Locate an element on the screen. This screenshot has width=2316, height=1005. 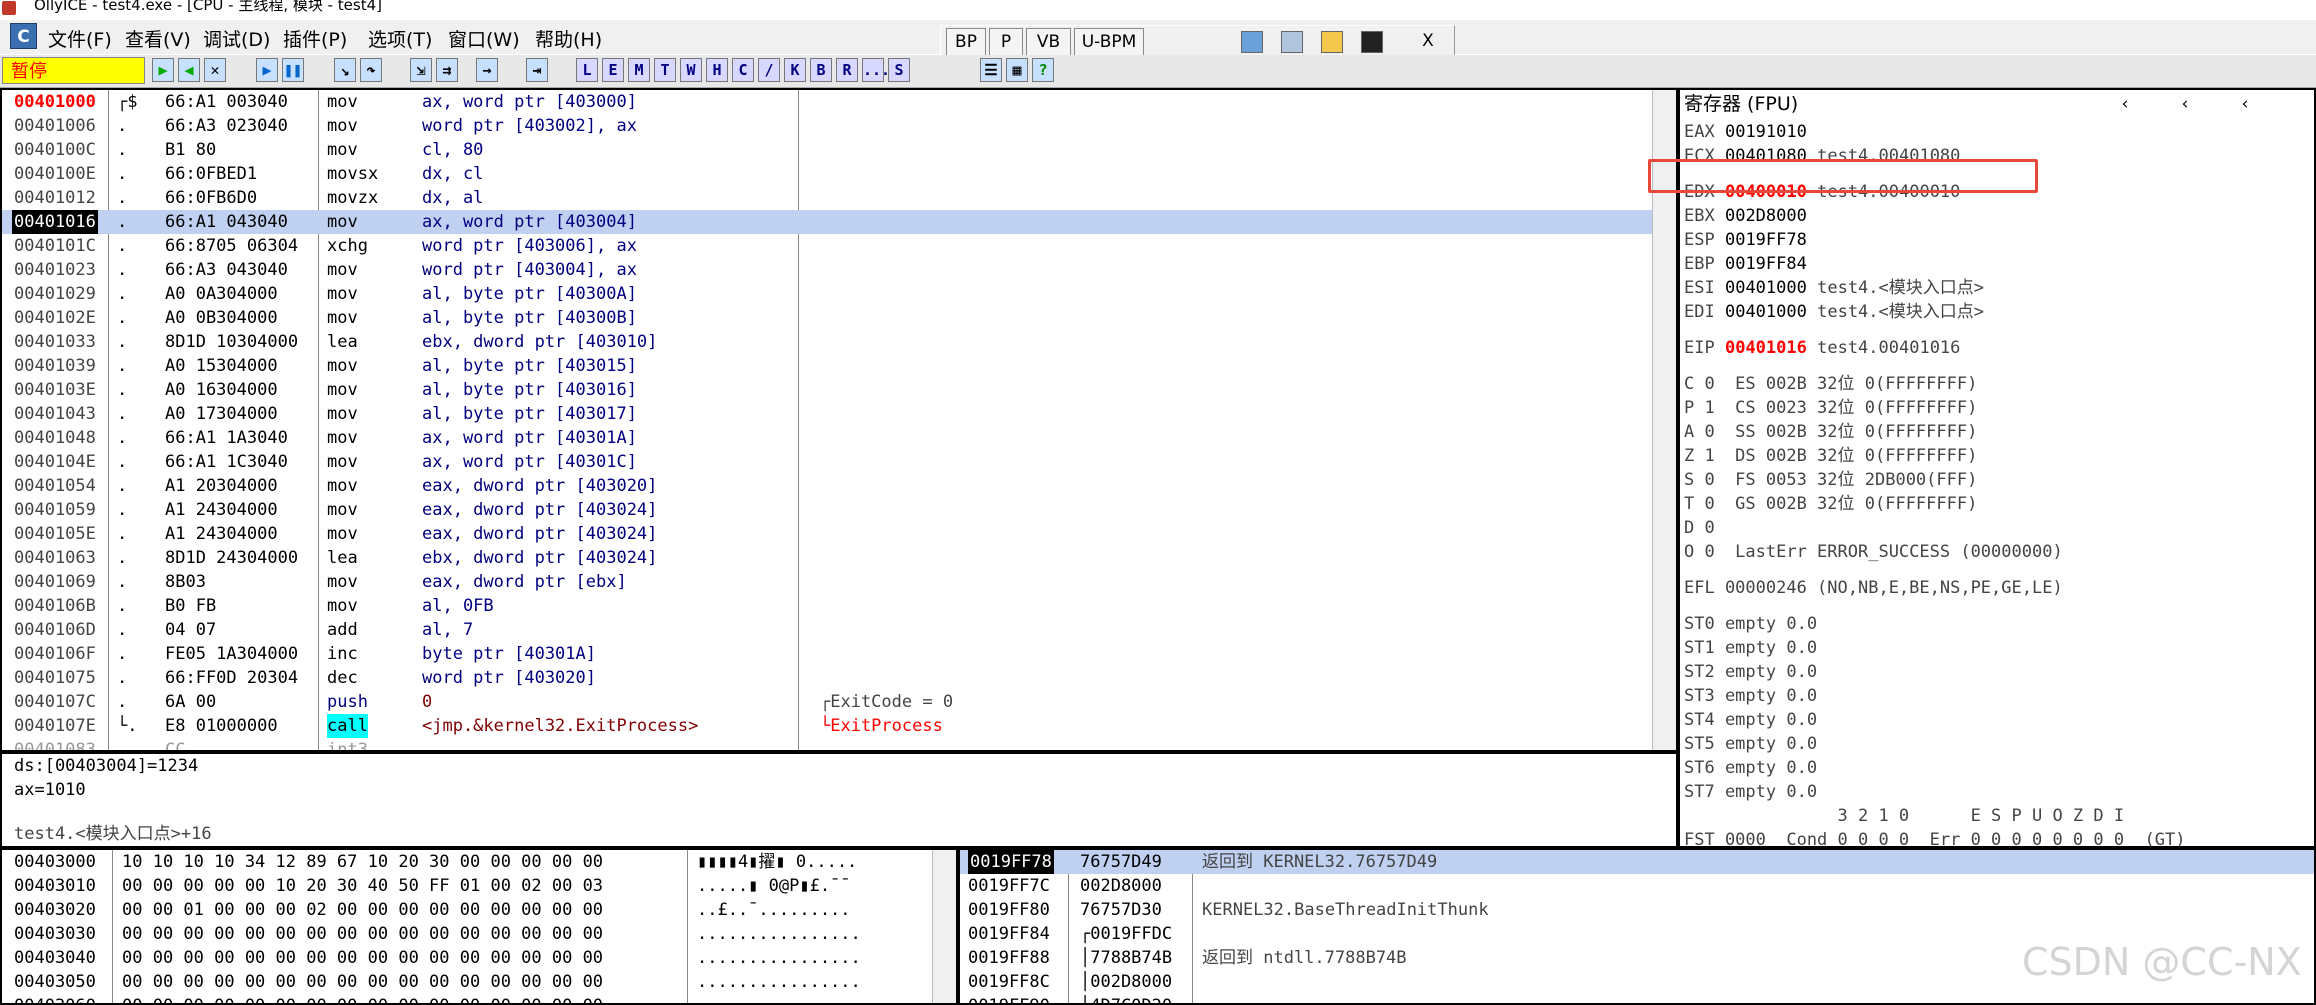
vb-button: VB is located at coordinates (1048, 42).